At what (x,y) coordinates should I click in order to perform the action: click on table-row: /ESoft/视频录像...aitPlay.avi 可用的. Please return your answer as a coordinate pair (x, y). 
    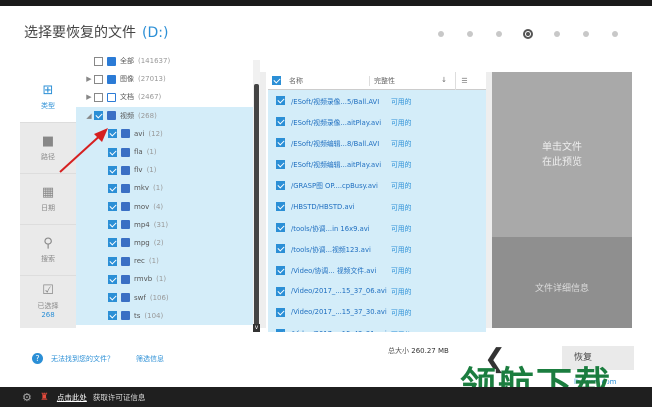
    Looking at the image, I should click on (377, 121).